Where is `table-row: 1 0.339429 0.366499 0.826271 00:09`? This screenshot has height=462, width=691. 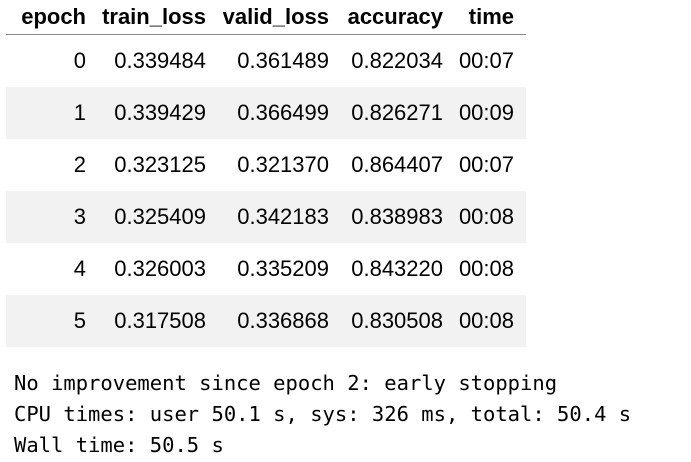
table-row: 1 0.339429 0.366499 0.826271 00:09 is located at coordinates (266, 113).